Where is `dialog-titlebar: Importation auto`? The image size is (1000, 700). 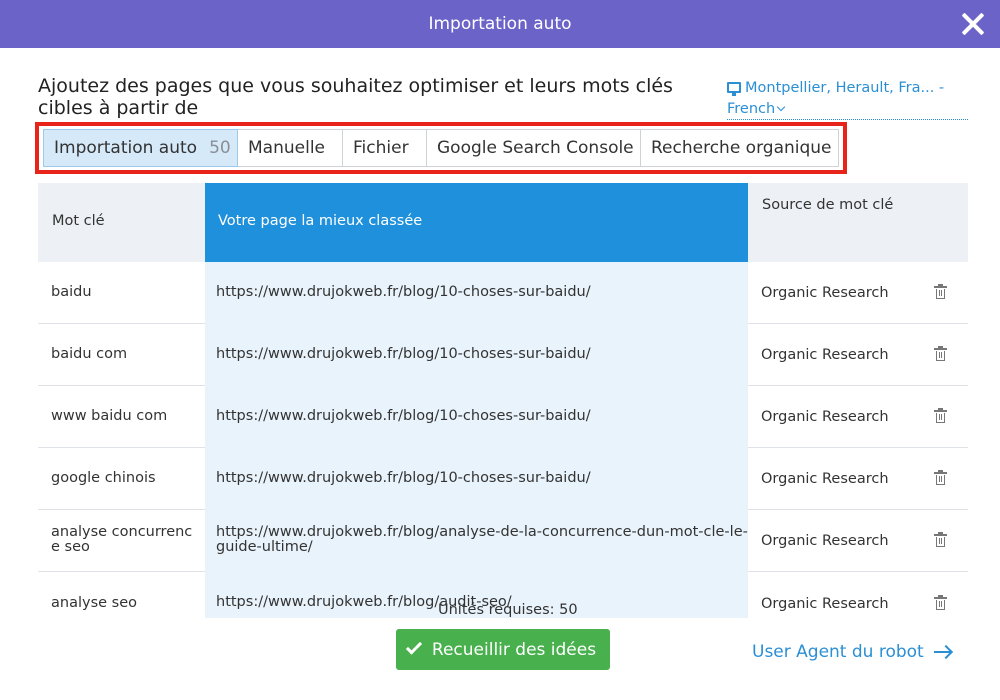 dialog-titlebar: Importation auto is located at coordinates (500, 24).